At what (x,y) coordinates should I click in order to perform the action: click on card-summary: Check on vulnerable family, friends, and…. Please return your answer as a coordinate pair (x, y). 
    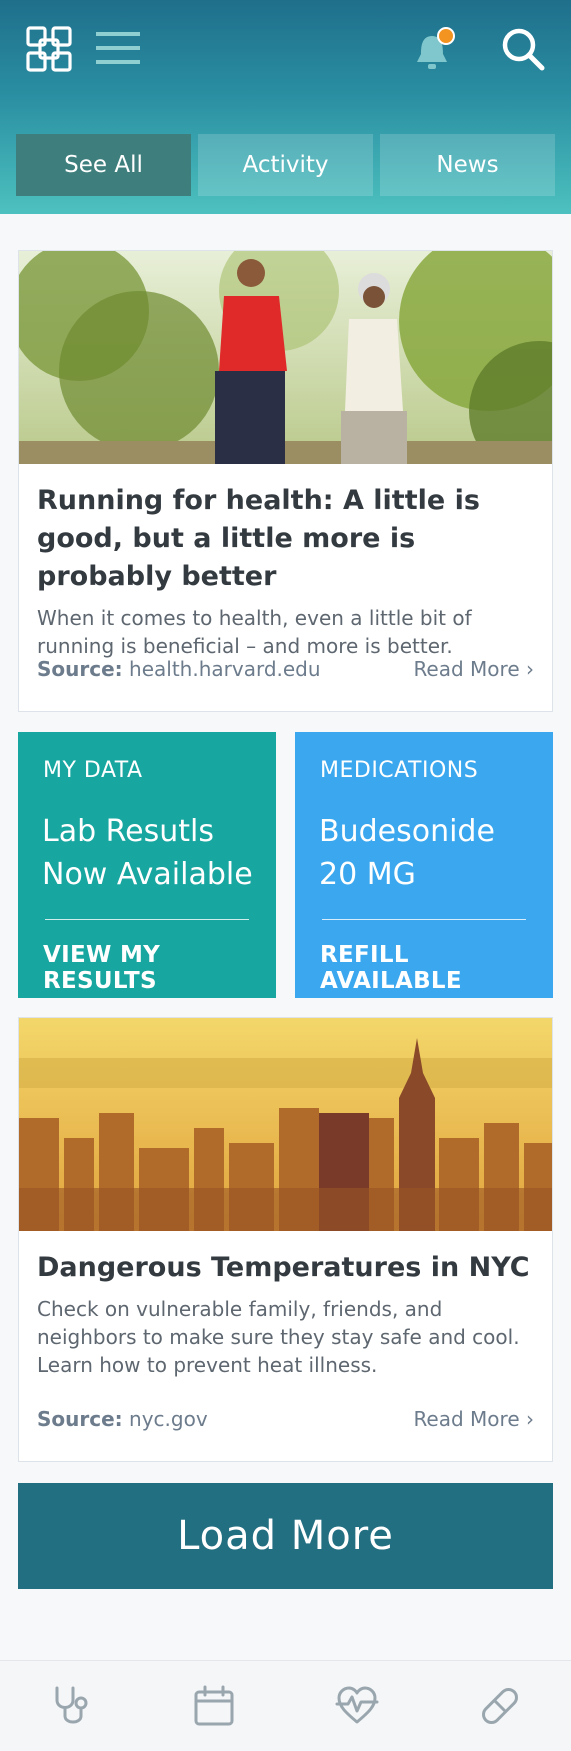
    Looking at the image, I should click on (278, 1337).